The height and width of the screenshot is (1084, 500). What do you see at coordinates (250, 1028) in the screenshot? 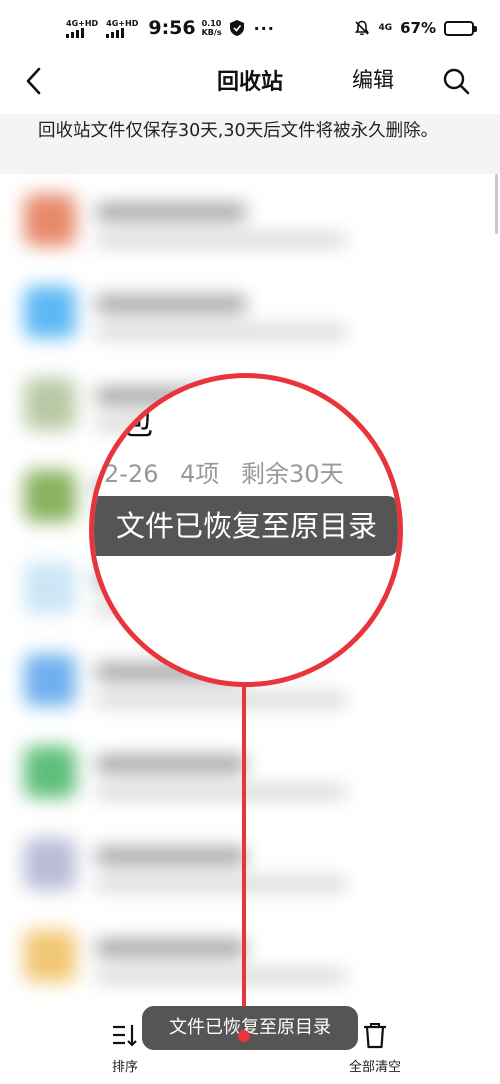
I see `restore-toast: 文件已恢复至原目录` at bounding box center [250, 1028].